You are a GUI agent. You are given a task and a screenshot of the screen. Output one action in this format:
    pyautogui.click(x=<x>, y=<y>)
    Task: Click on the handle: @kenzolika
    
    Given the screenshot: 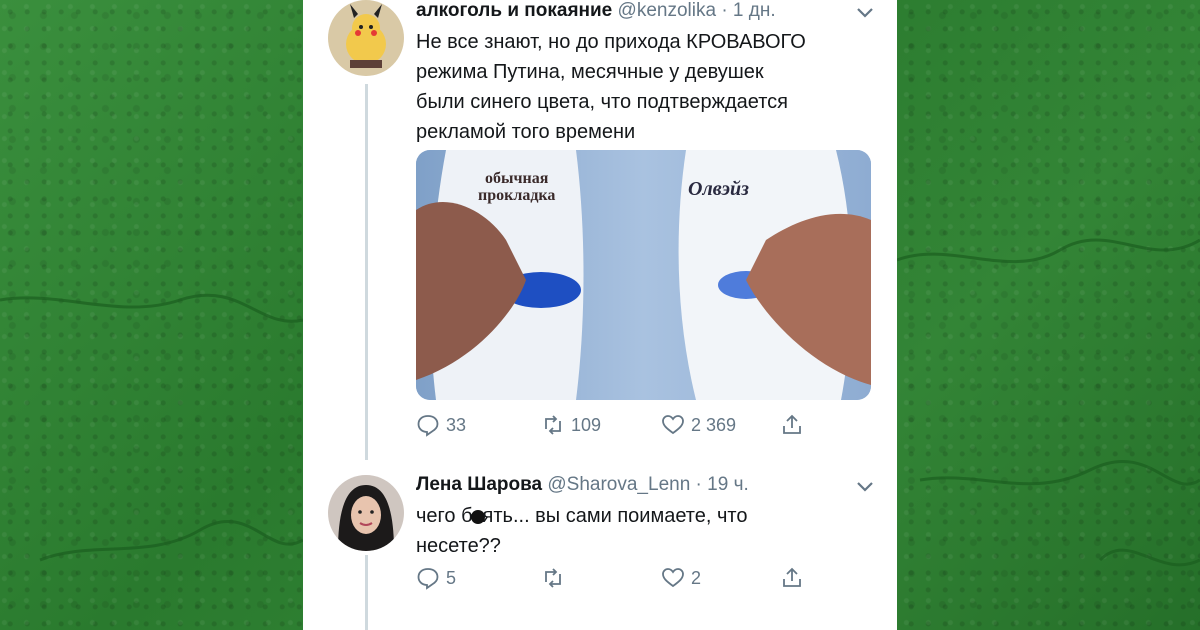 What is the action you would take?
    pyautogui.click(x=667, y=10)
    